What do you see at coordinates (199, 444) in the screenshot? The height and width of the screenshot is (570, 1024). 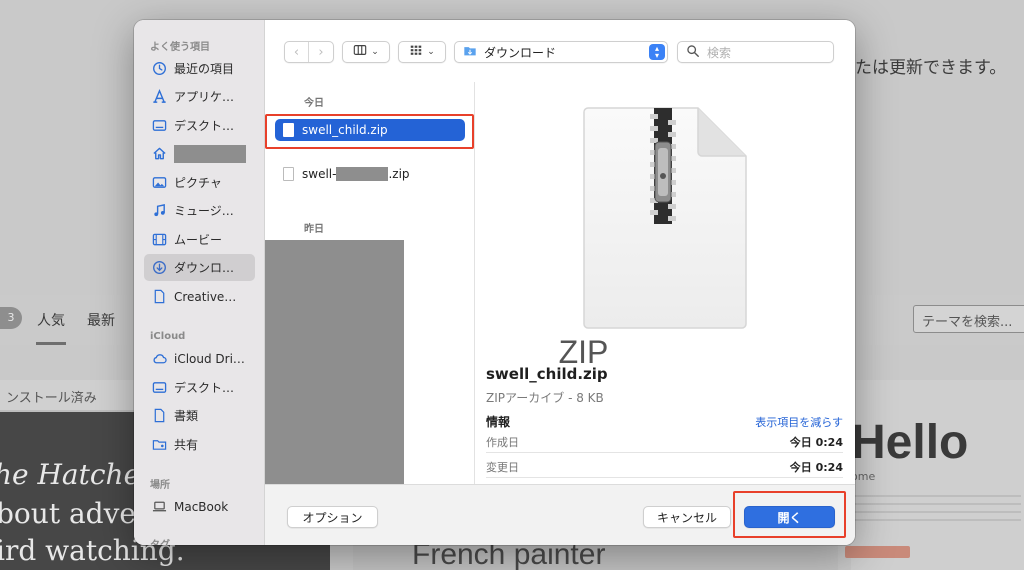 I see `sidebar-item-shared: 共有` at bounding box center [199, 444].